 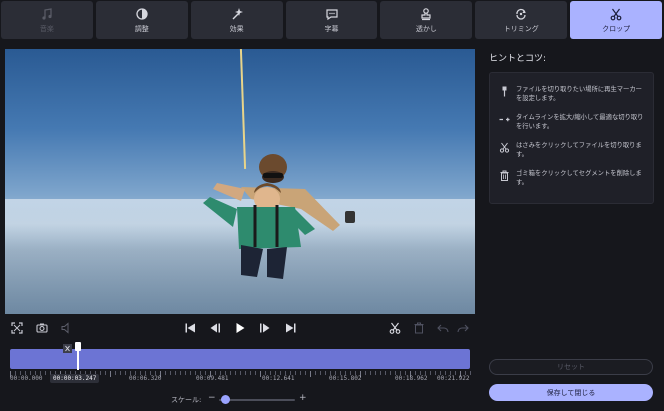 I want to click on adjust-icon, so click(x=142, y=14).